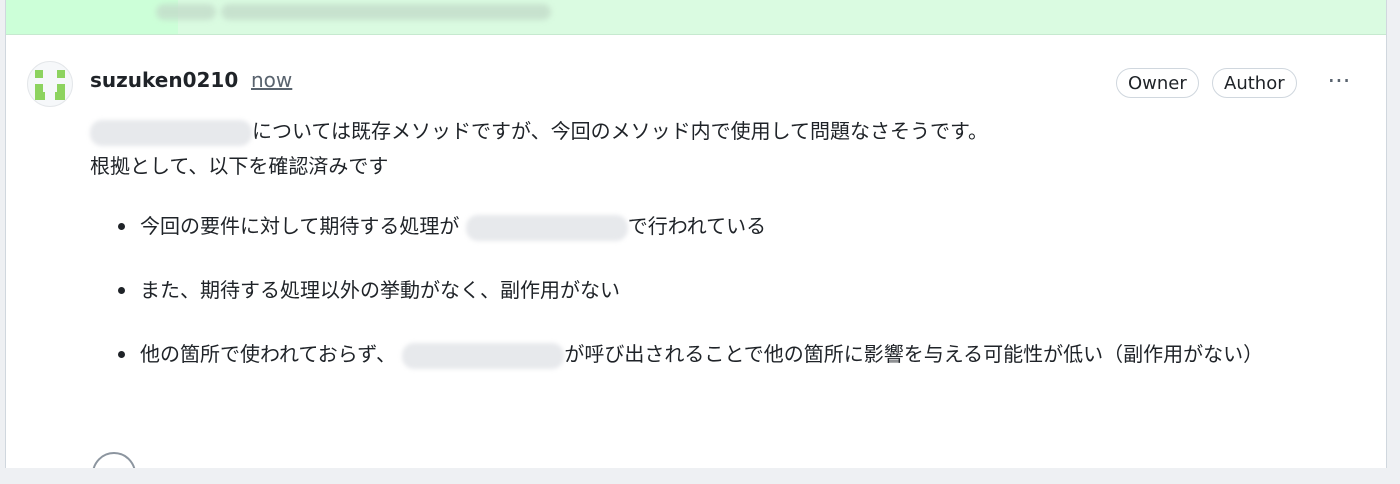 The width and height of the screenshot is (1400, 484). What do you see at coordinates (271, 80) in the screenshot?
I see `comment-timestamp: now` at bounding box center [271, 80].